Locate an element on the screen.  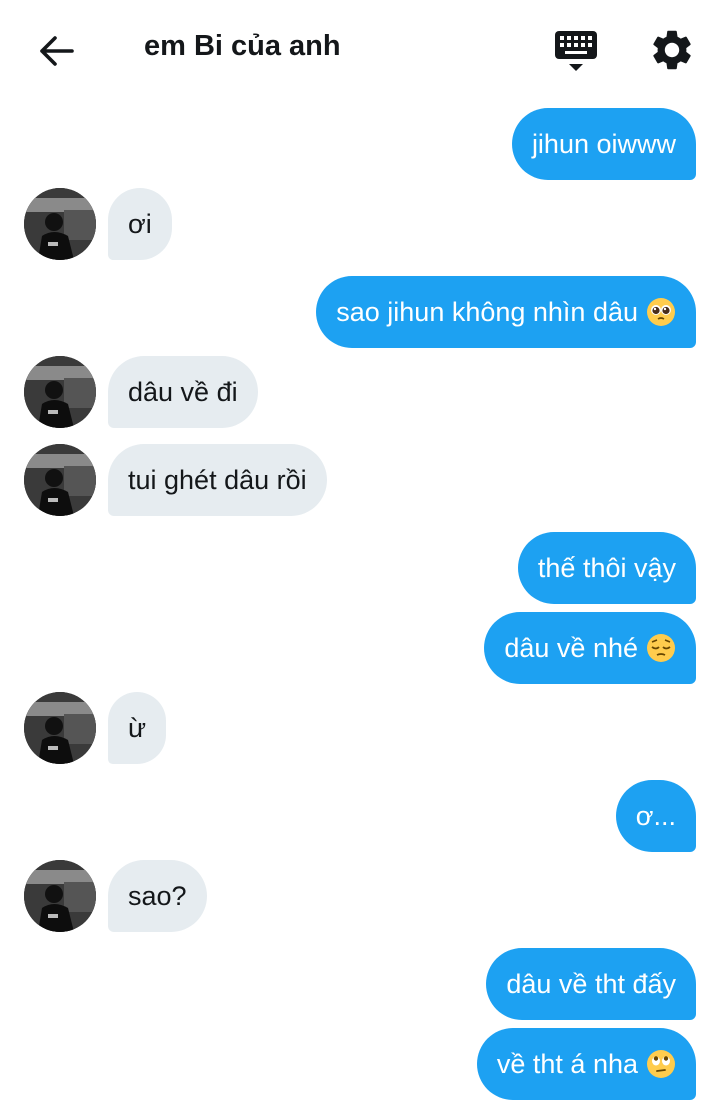
message-text: dâu về đi is located at coordinates (183, 391).